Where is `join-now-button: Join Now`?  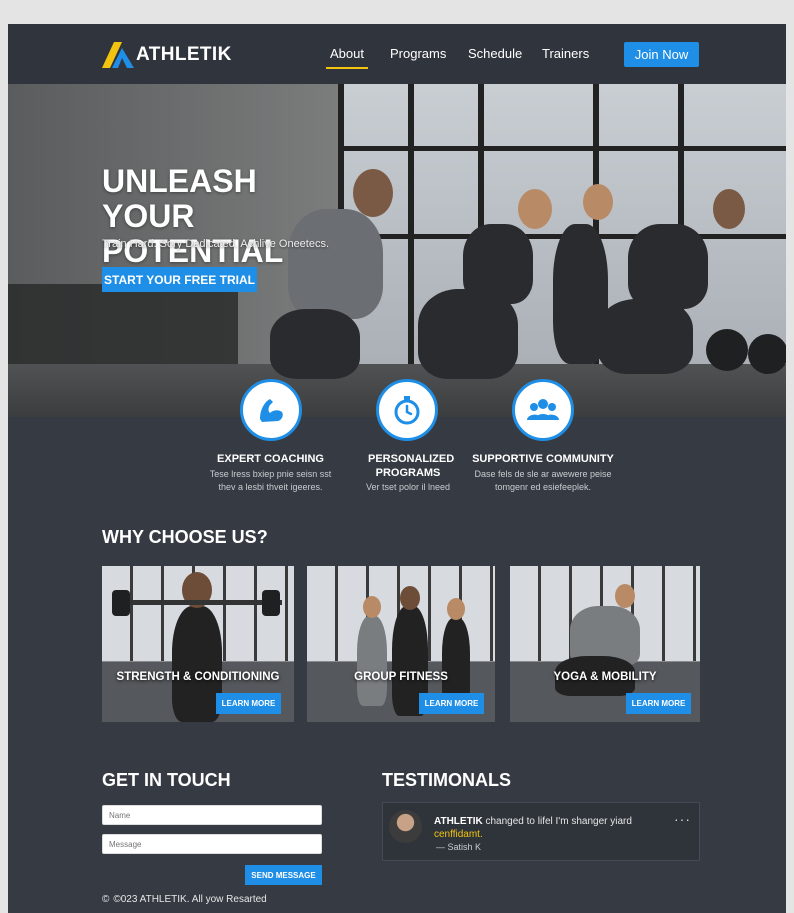
join-now-button: Join Now is located at coordinates (661, 54).